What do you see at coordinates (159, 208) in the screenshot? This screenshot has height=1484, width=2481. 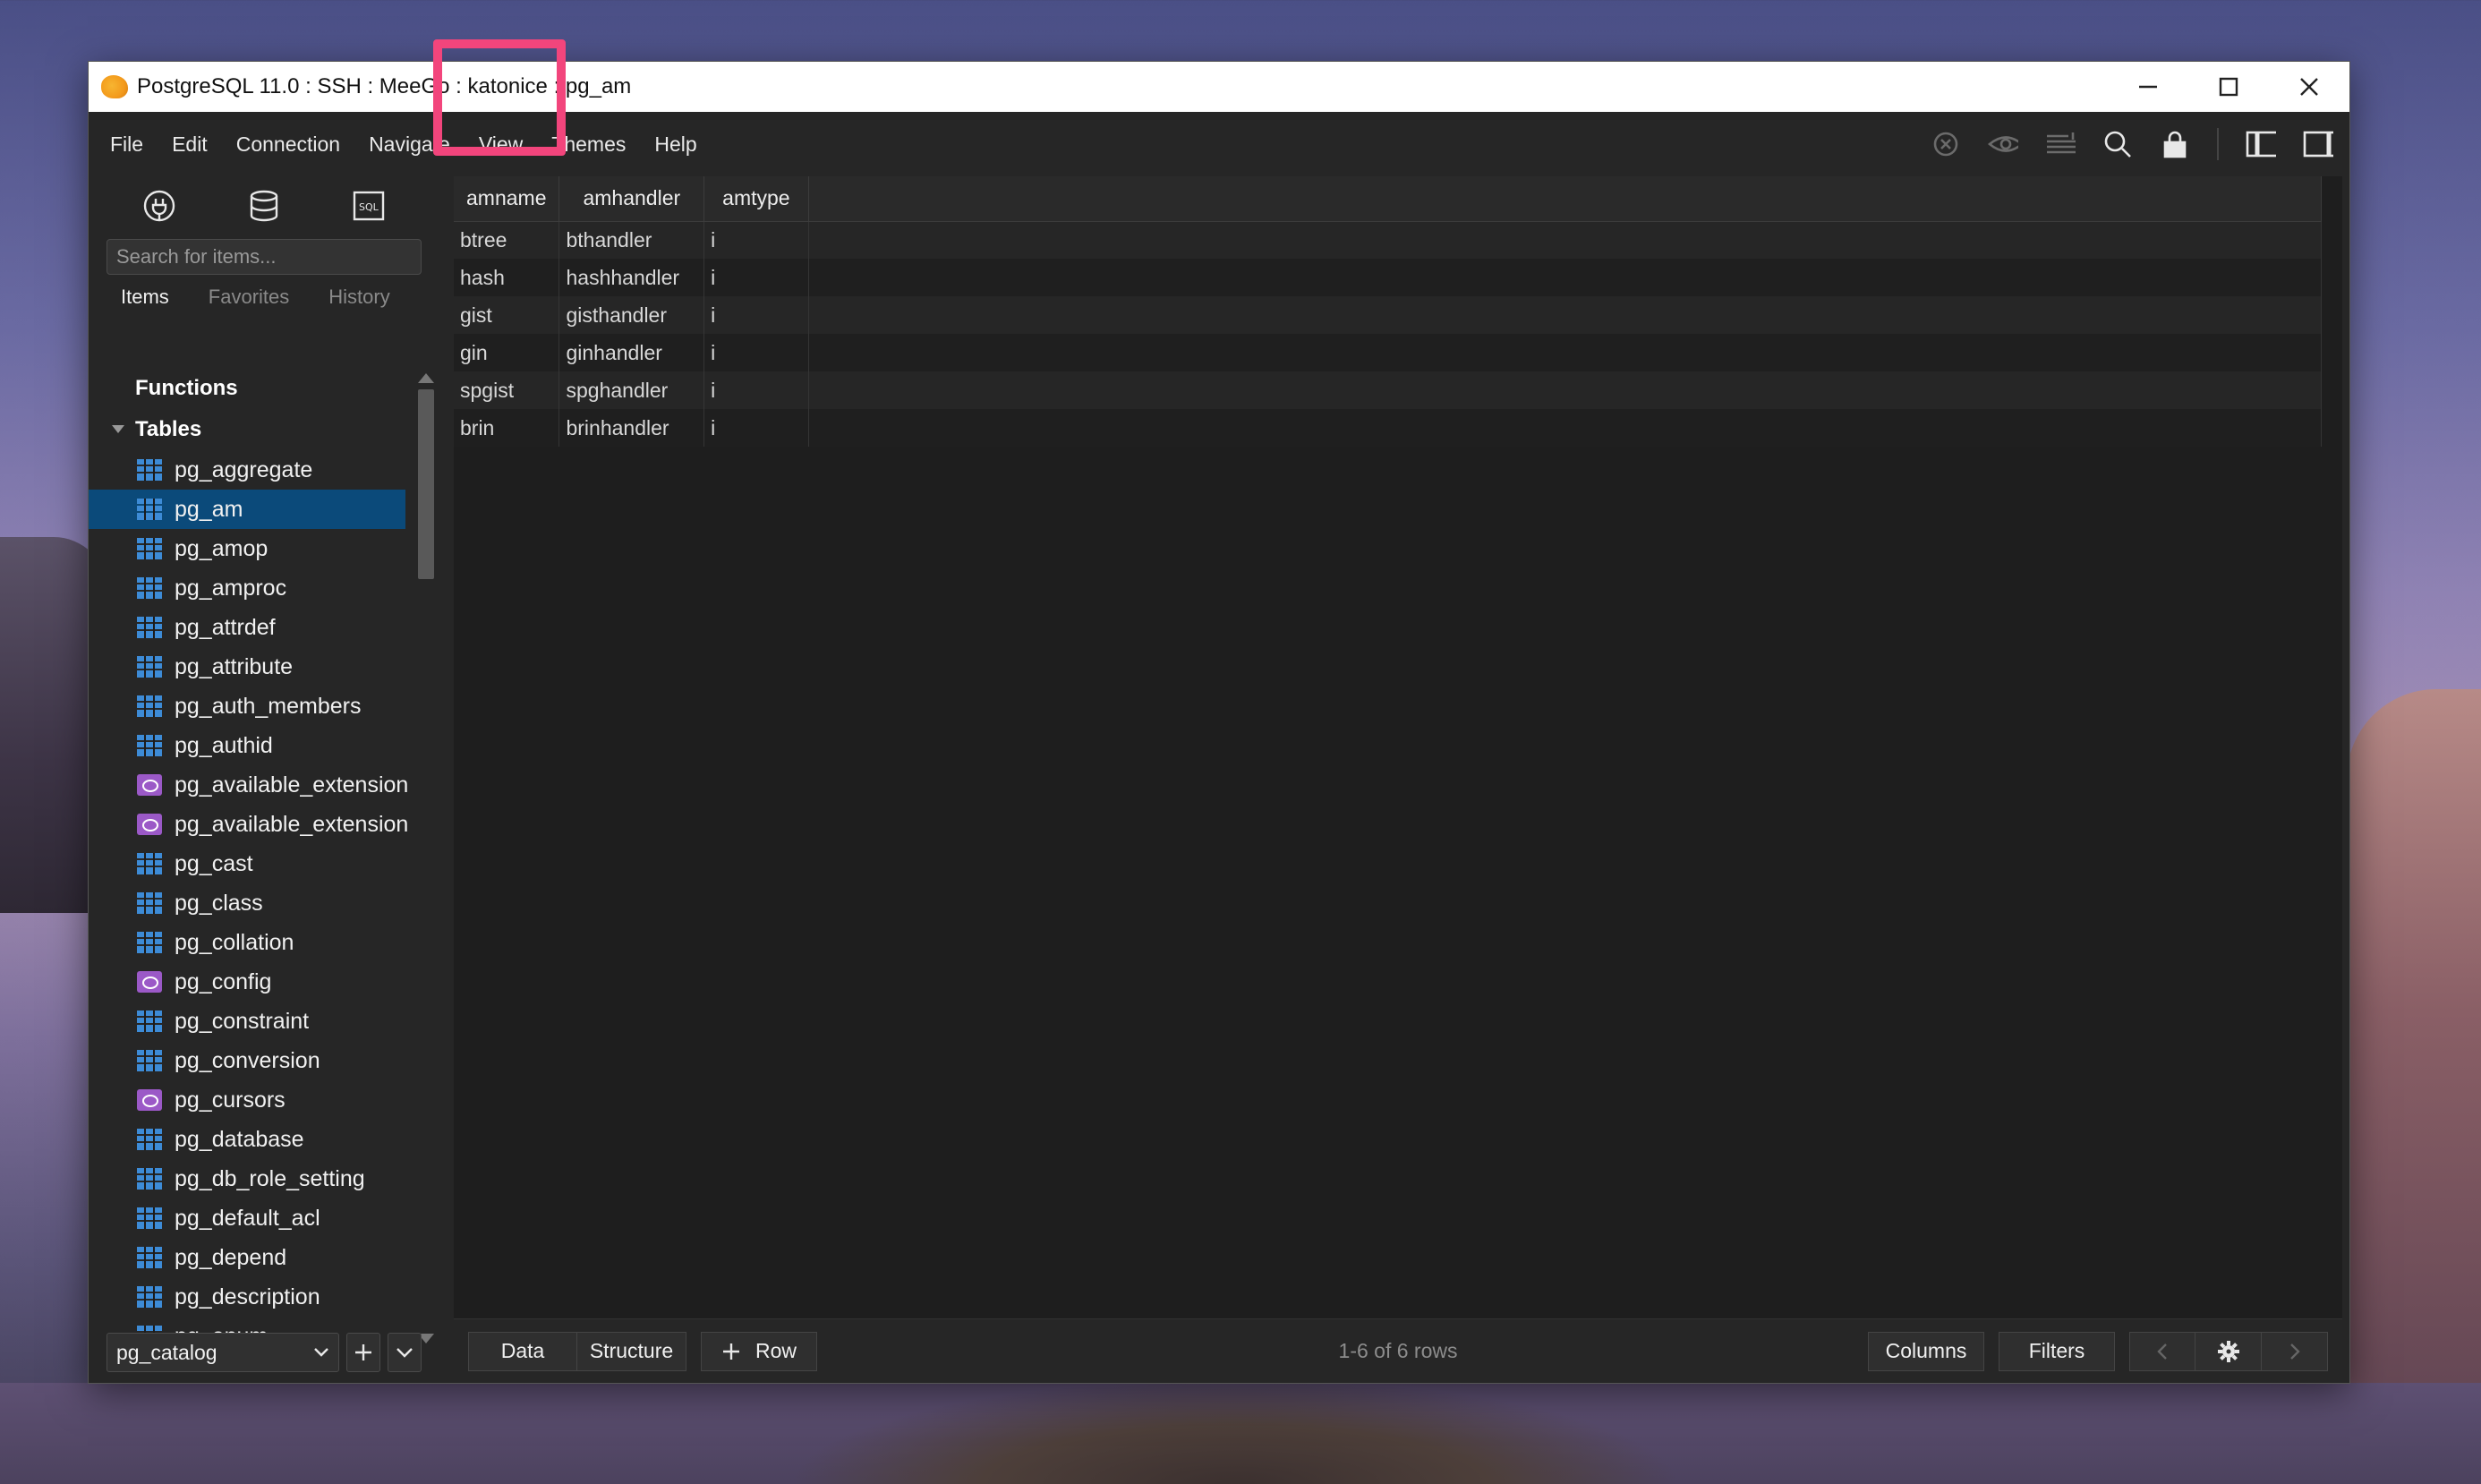 I see `plug-icon` at bounding box center [159, 208].